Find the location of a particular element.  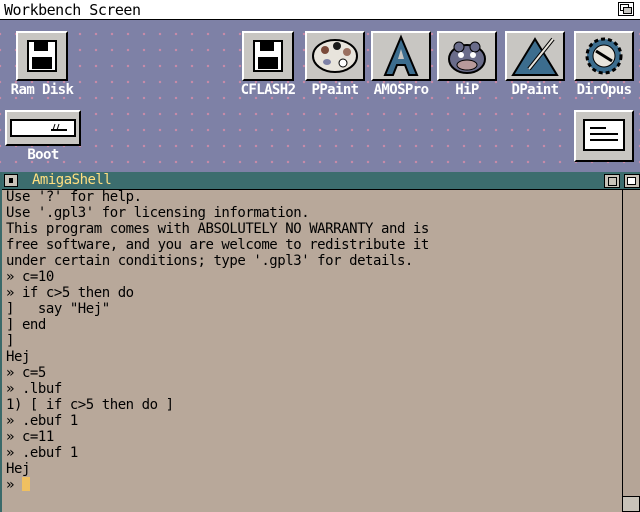

shell-line: » c=10 is located at coordinates (30, 277).